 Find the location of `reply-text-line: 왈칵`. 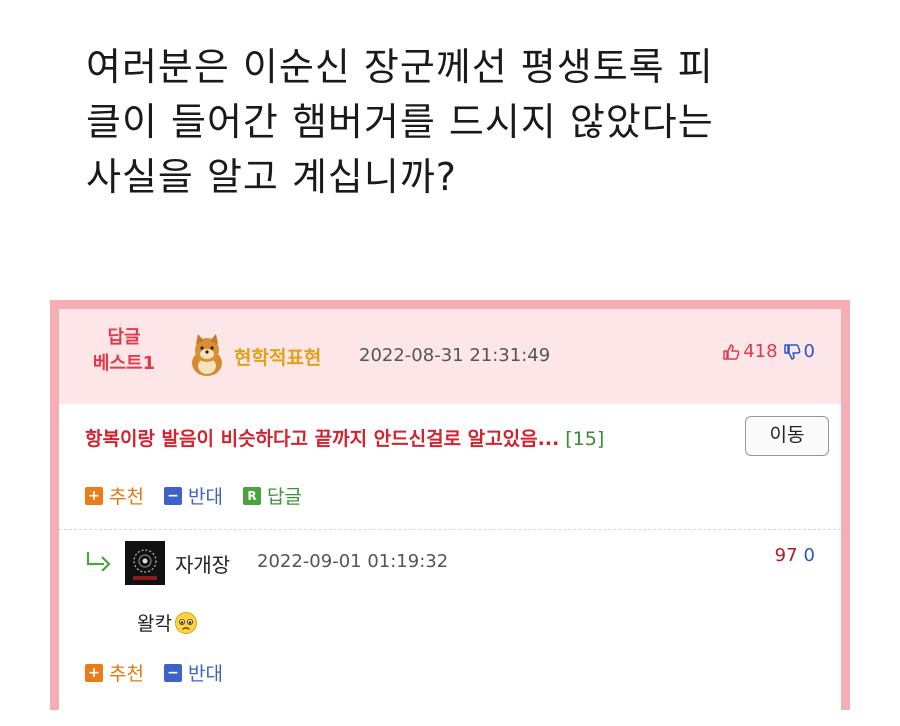

reply-text-line: 왈칵 is located at coordinates (167, 622).